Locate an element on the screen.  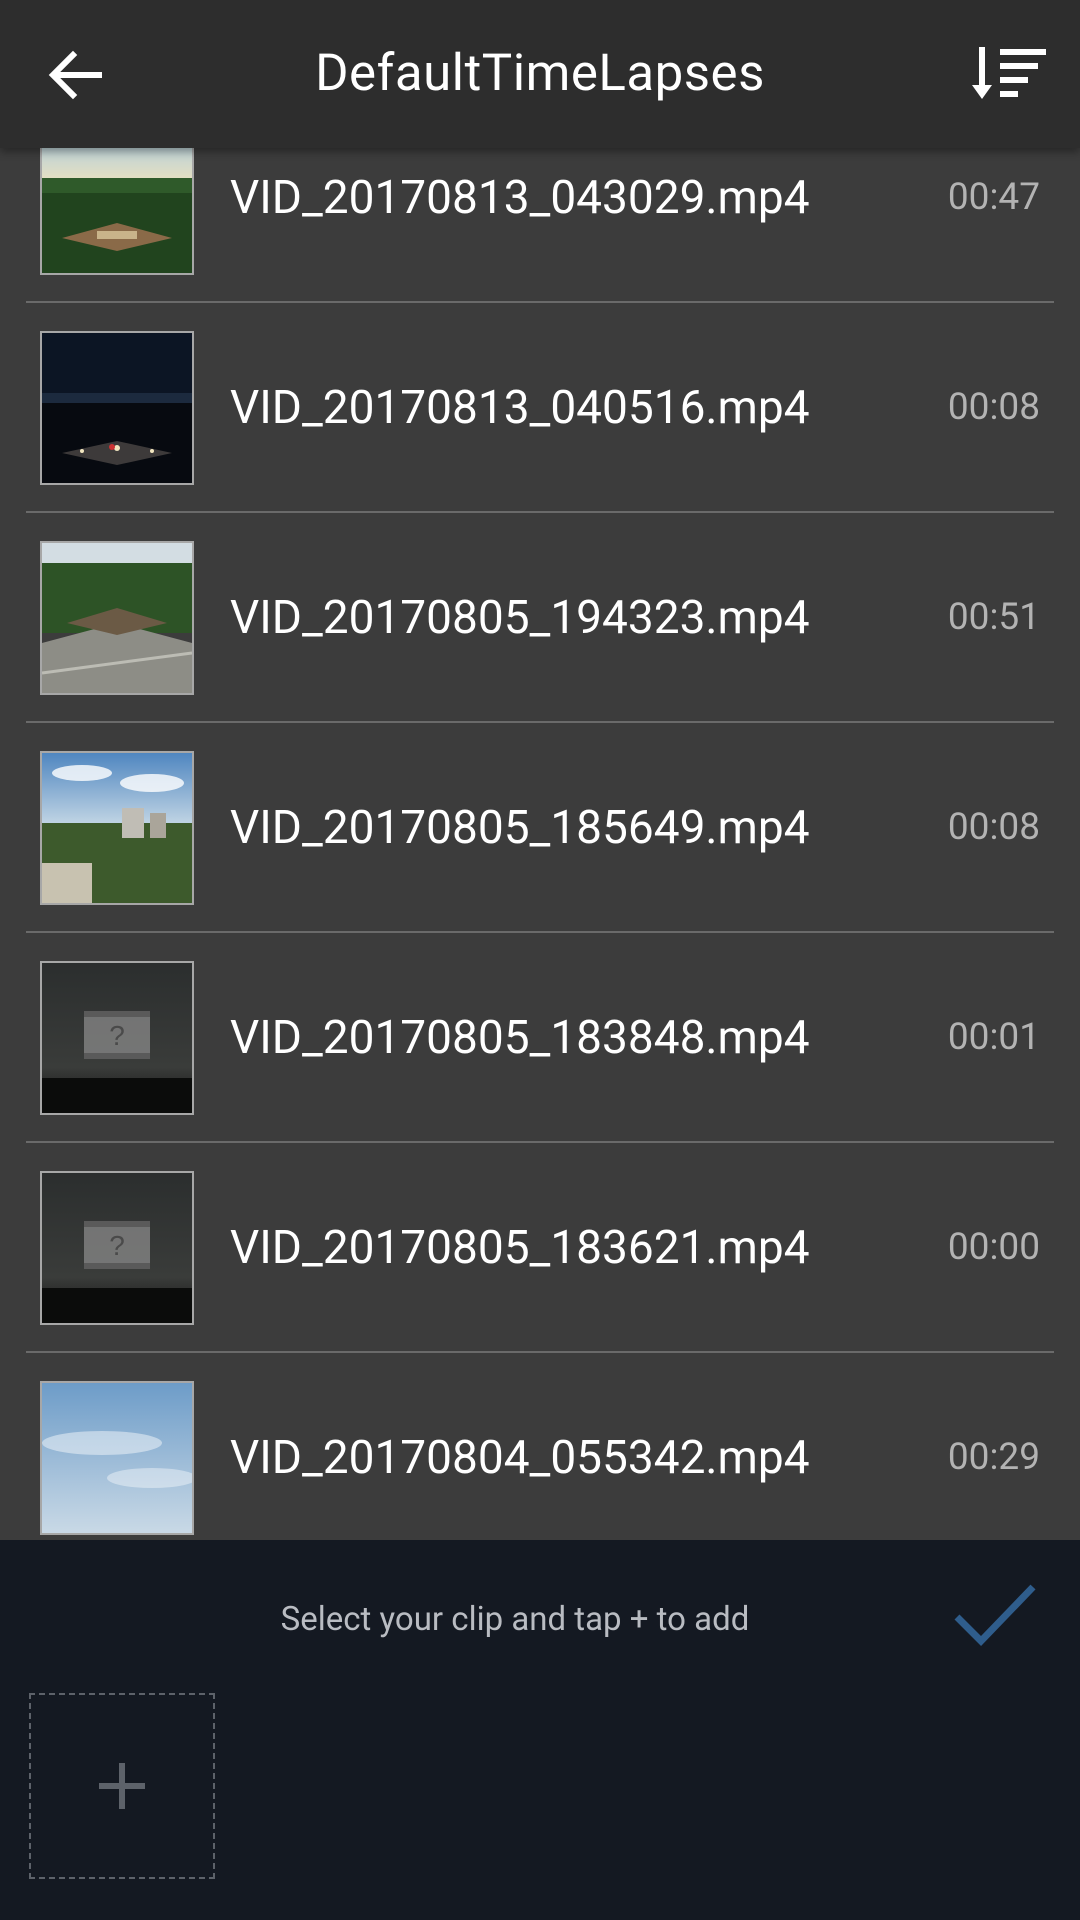
plus-icon is located at coordinates (122, 1786).